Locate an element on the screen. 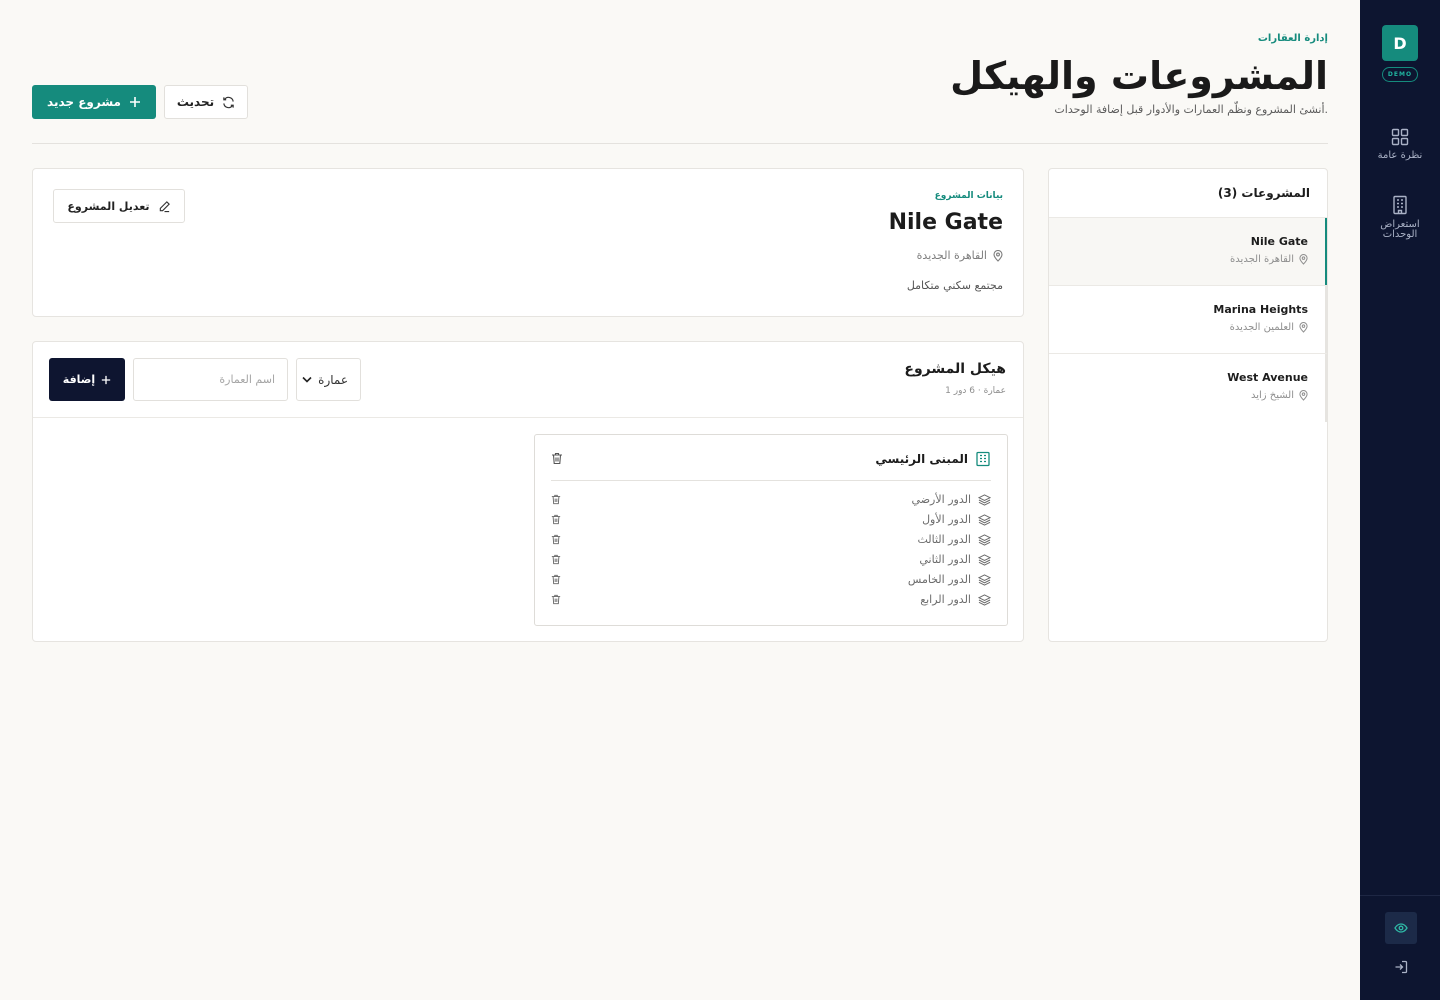  unit-type-select: عمارة is located at coordinates (328, 379).